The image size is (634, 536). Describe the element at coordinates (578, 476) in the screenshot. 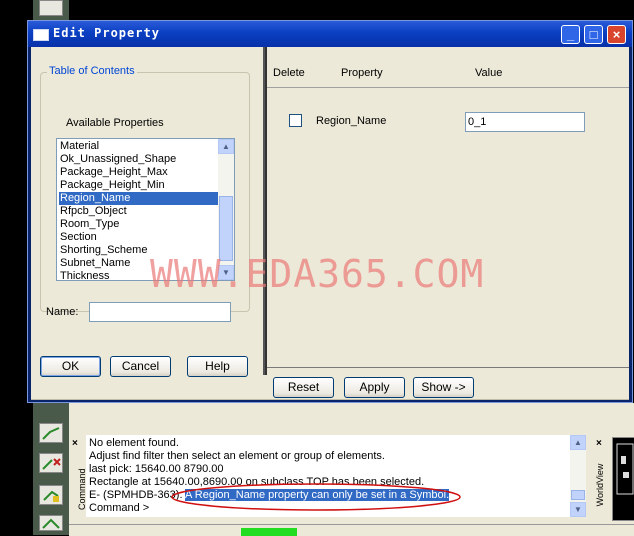

I see `command-scrollbar: ▲ ▼` at that location.